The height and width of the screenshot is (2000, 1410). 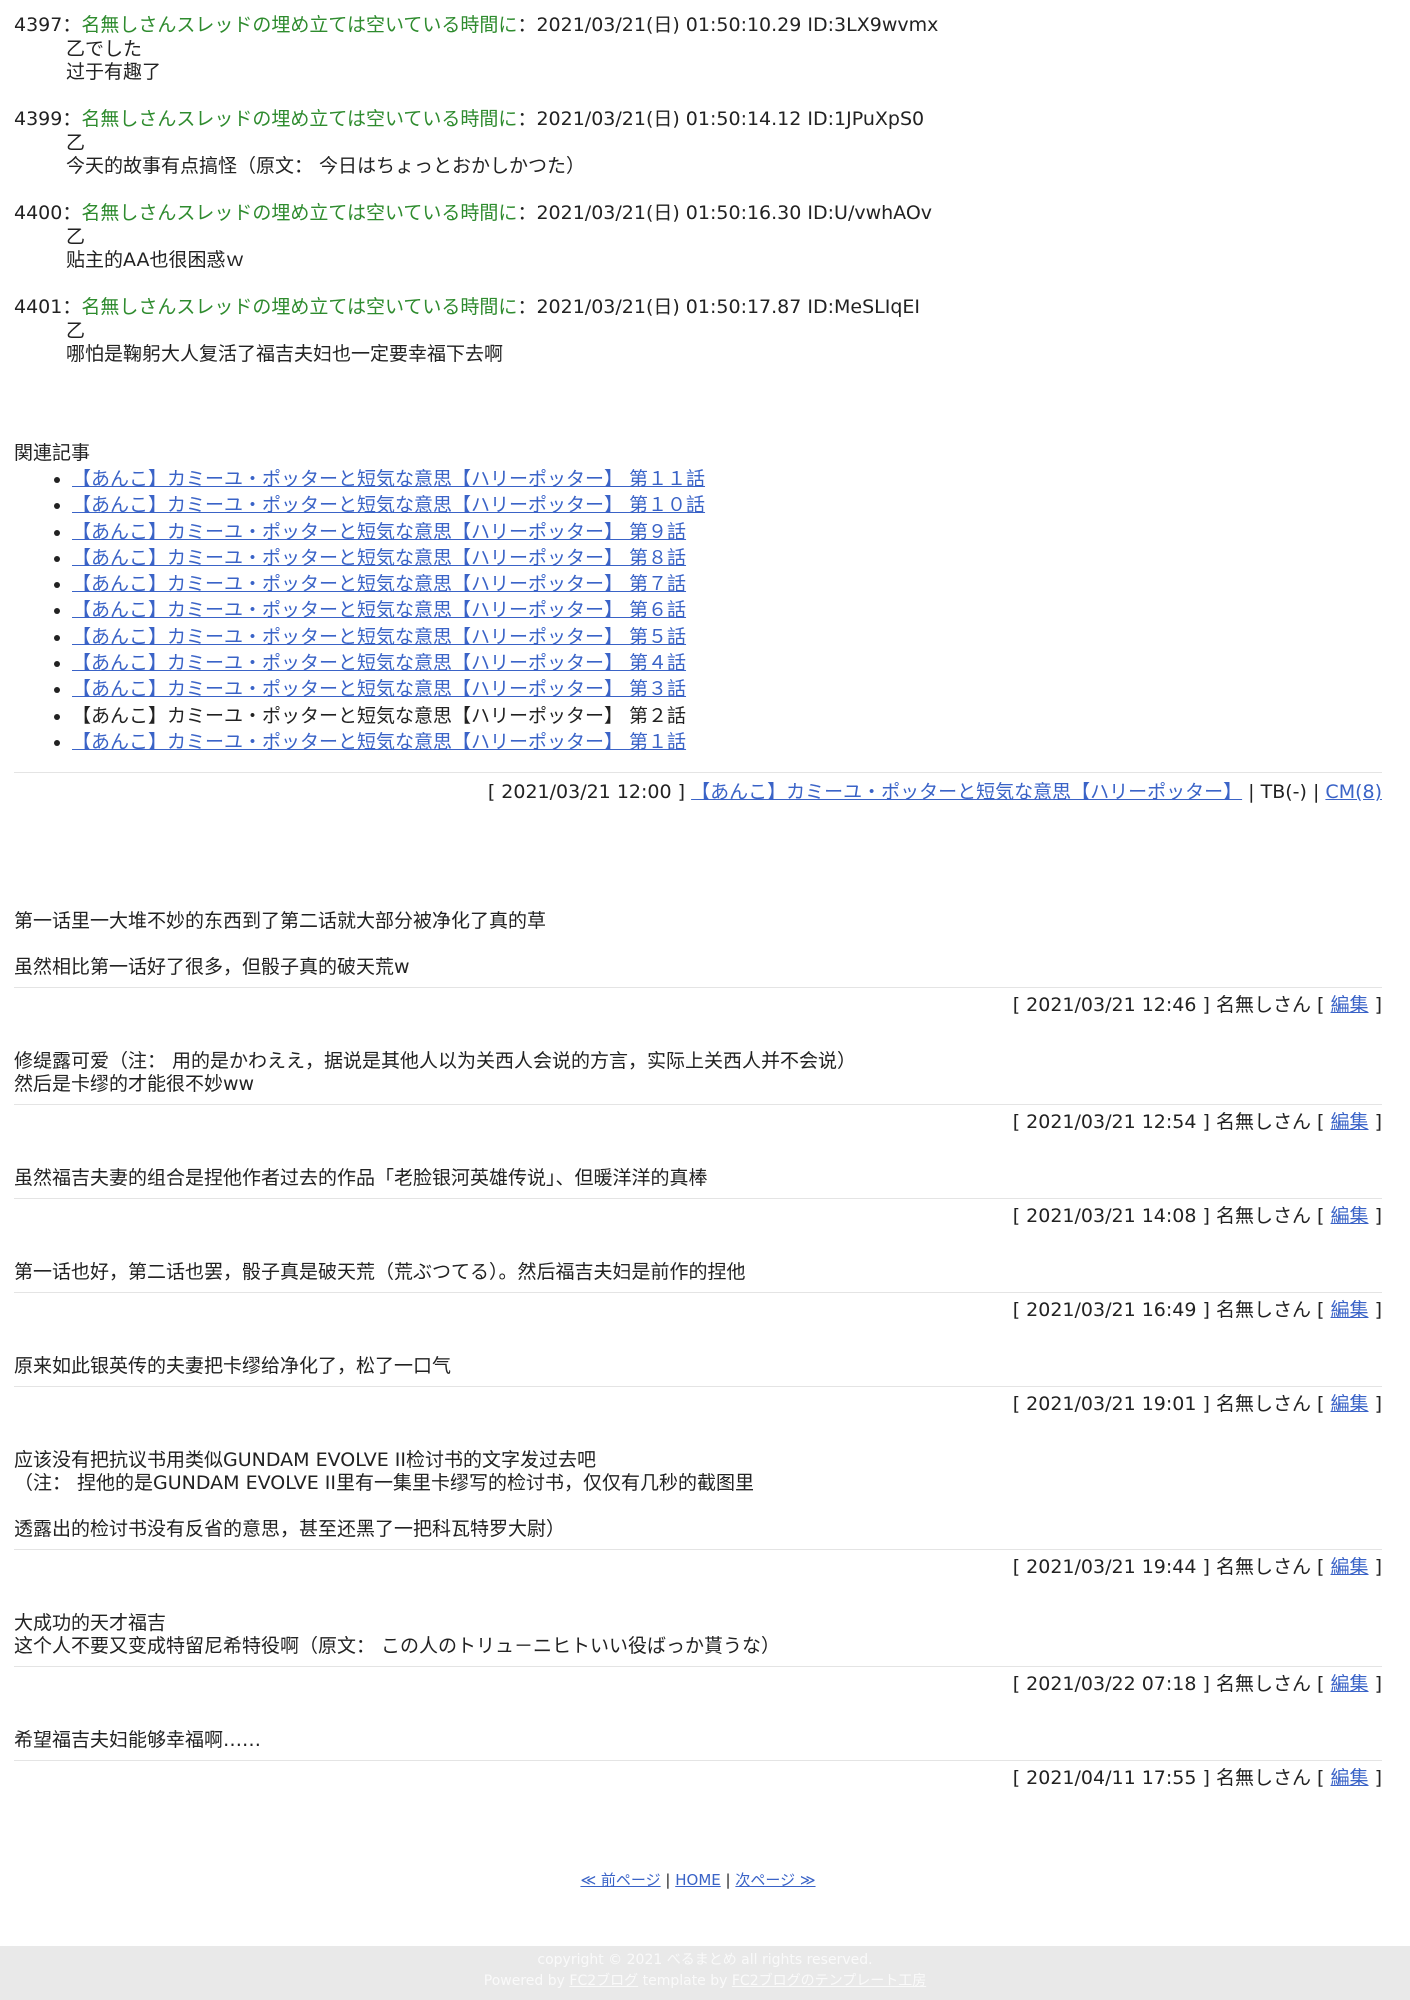 What do you see at coordinates (1111, 1005) in the screenshot?
I see `comment-date: [ 2021/03/21 12:46 ]` at bounding box center [1111, 1005].